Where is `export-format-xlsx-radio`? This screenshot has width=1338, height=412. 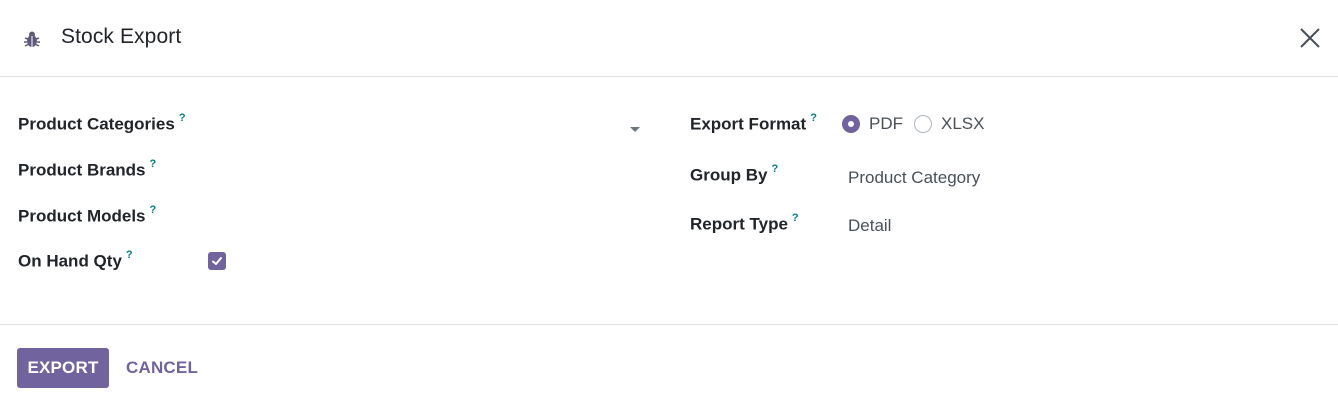
export-format-xlsx-radio is located at coordinates (923, 124).